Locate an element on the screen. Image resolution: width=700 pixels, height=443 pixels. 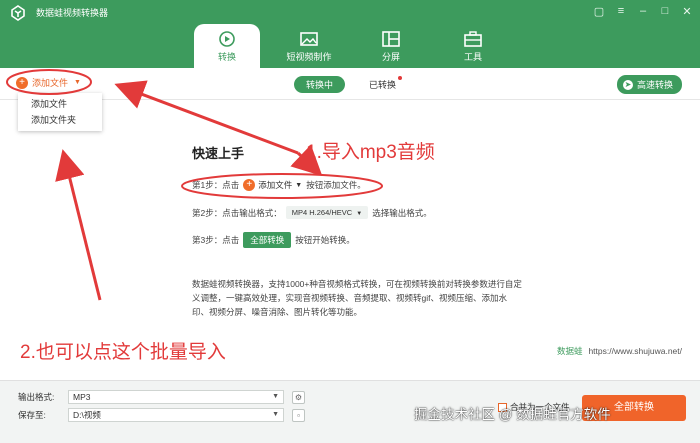
watermark-text: 掘金技术社区 @ 数据蛙官方软件 is located at coordinates (512, 414).